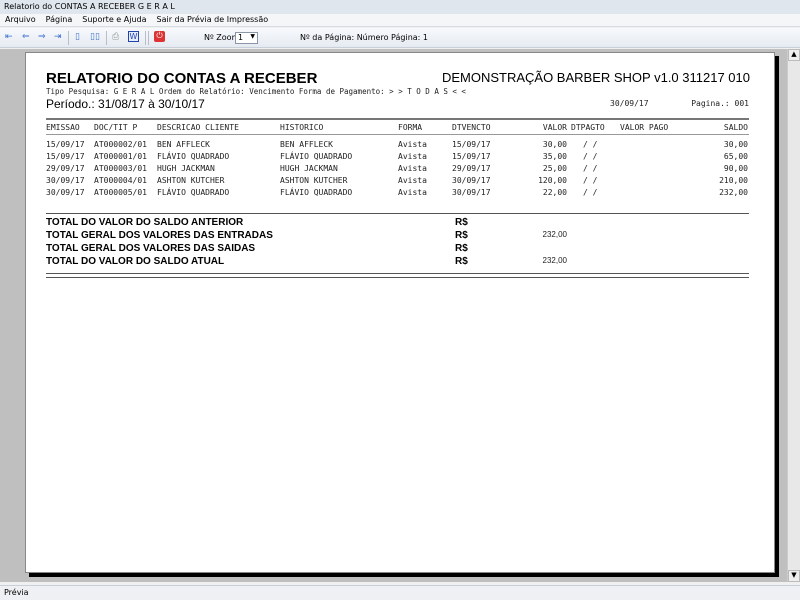 This screenshot has height=600, width=800. Describe the element at coordinates (120, 180) in the screenshot. I see `cell-doc: AT000004/01` at that location.